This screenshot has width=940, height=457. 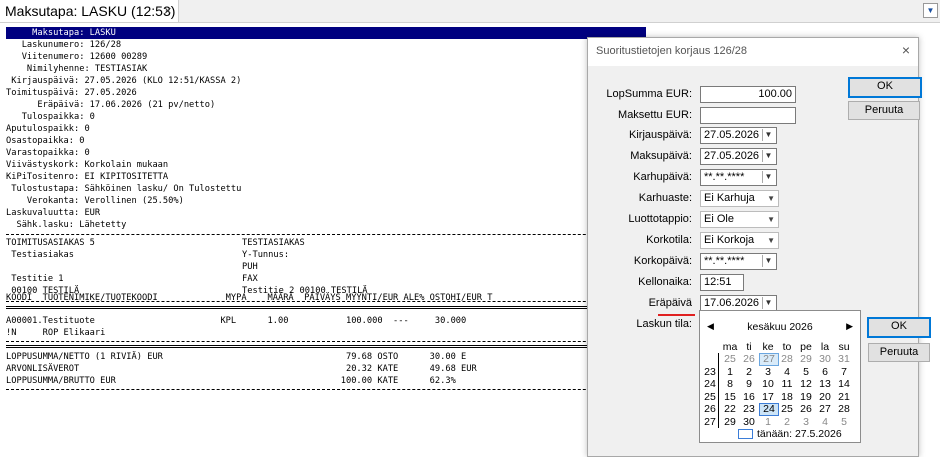 What do you see at coordinates (738, 135) in the screenshot?
I see `kirjauspaiva-picker: 27.05.2026 ▼` at bounding box center [738, 135].